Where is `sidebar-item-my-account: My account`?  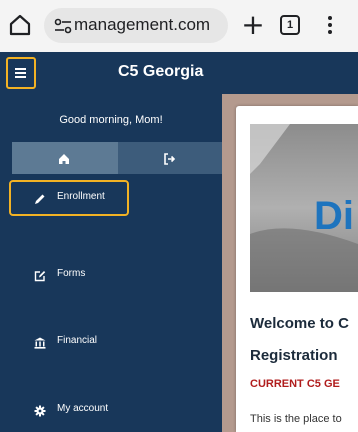 sidebar-item-my-account: My account is located at coordinates (111, 410).